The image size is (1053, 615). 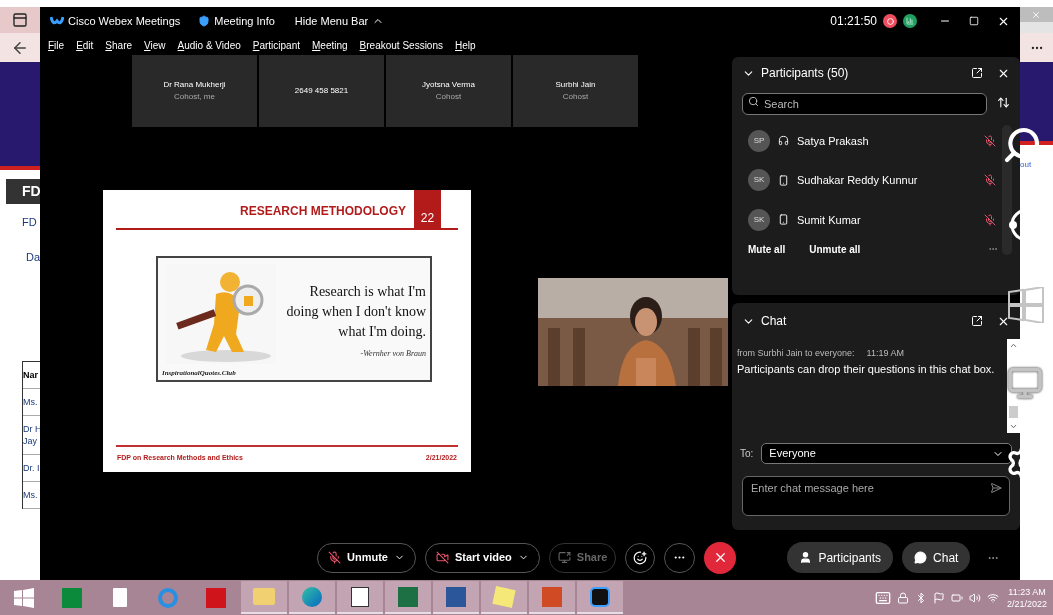 I want to click on participant-tile: Dr Rana Mukherji Cohost, me, so click(x=194, y=91).